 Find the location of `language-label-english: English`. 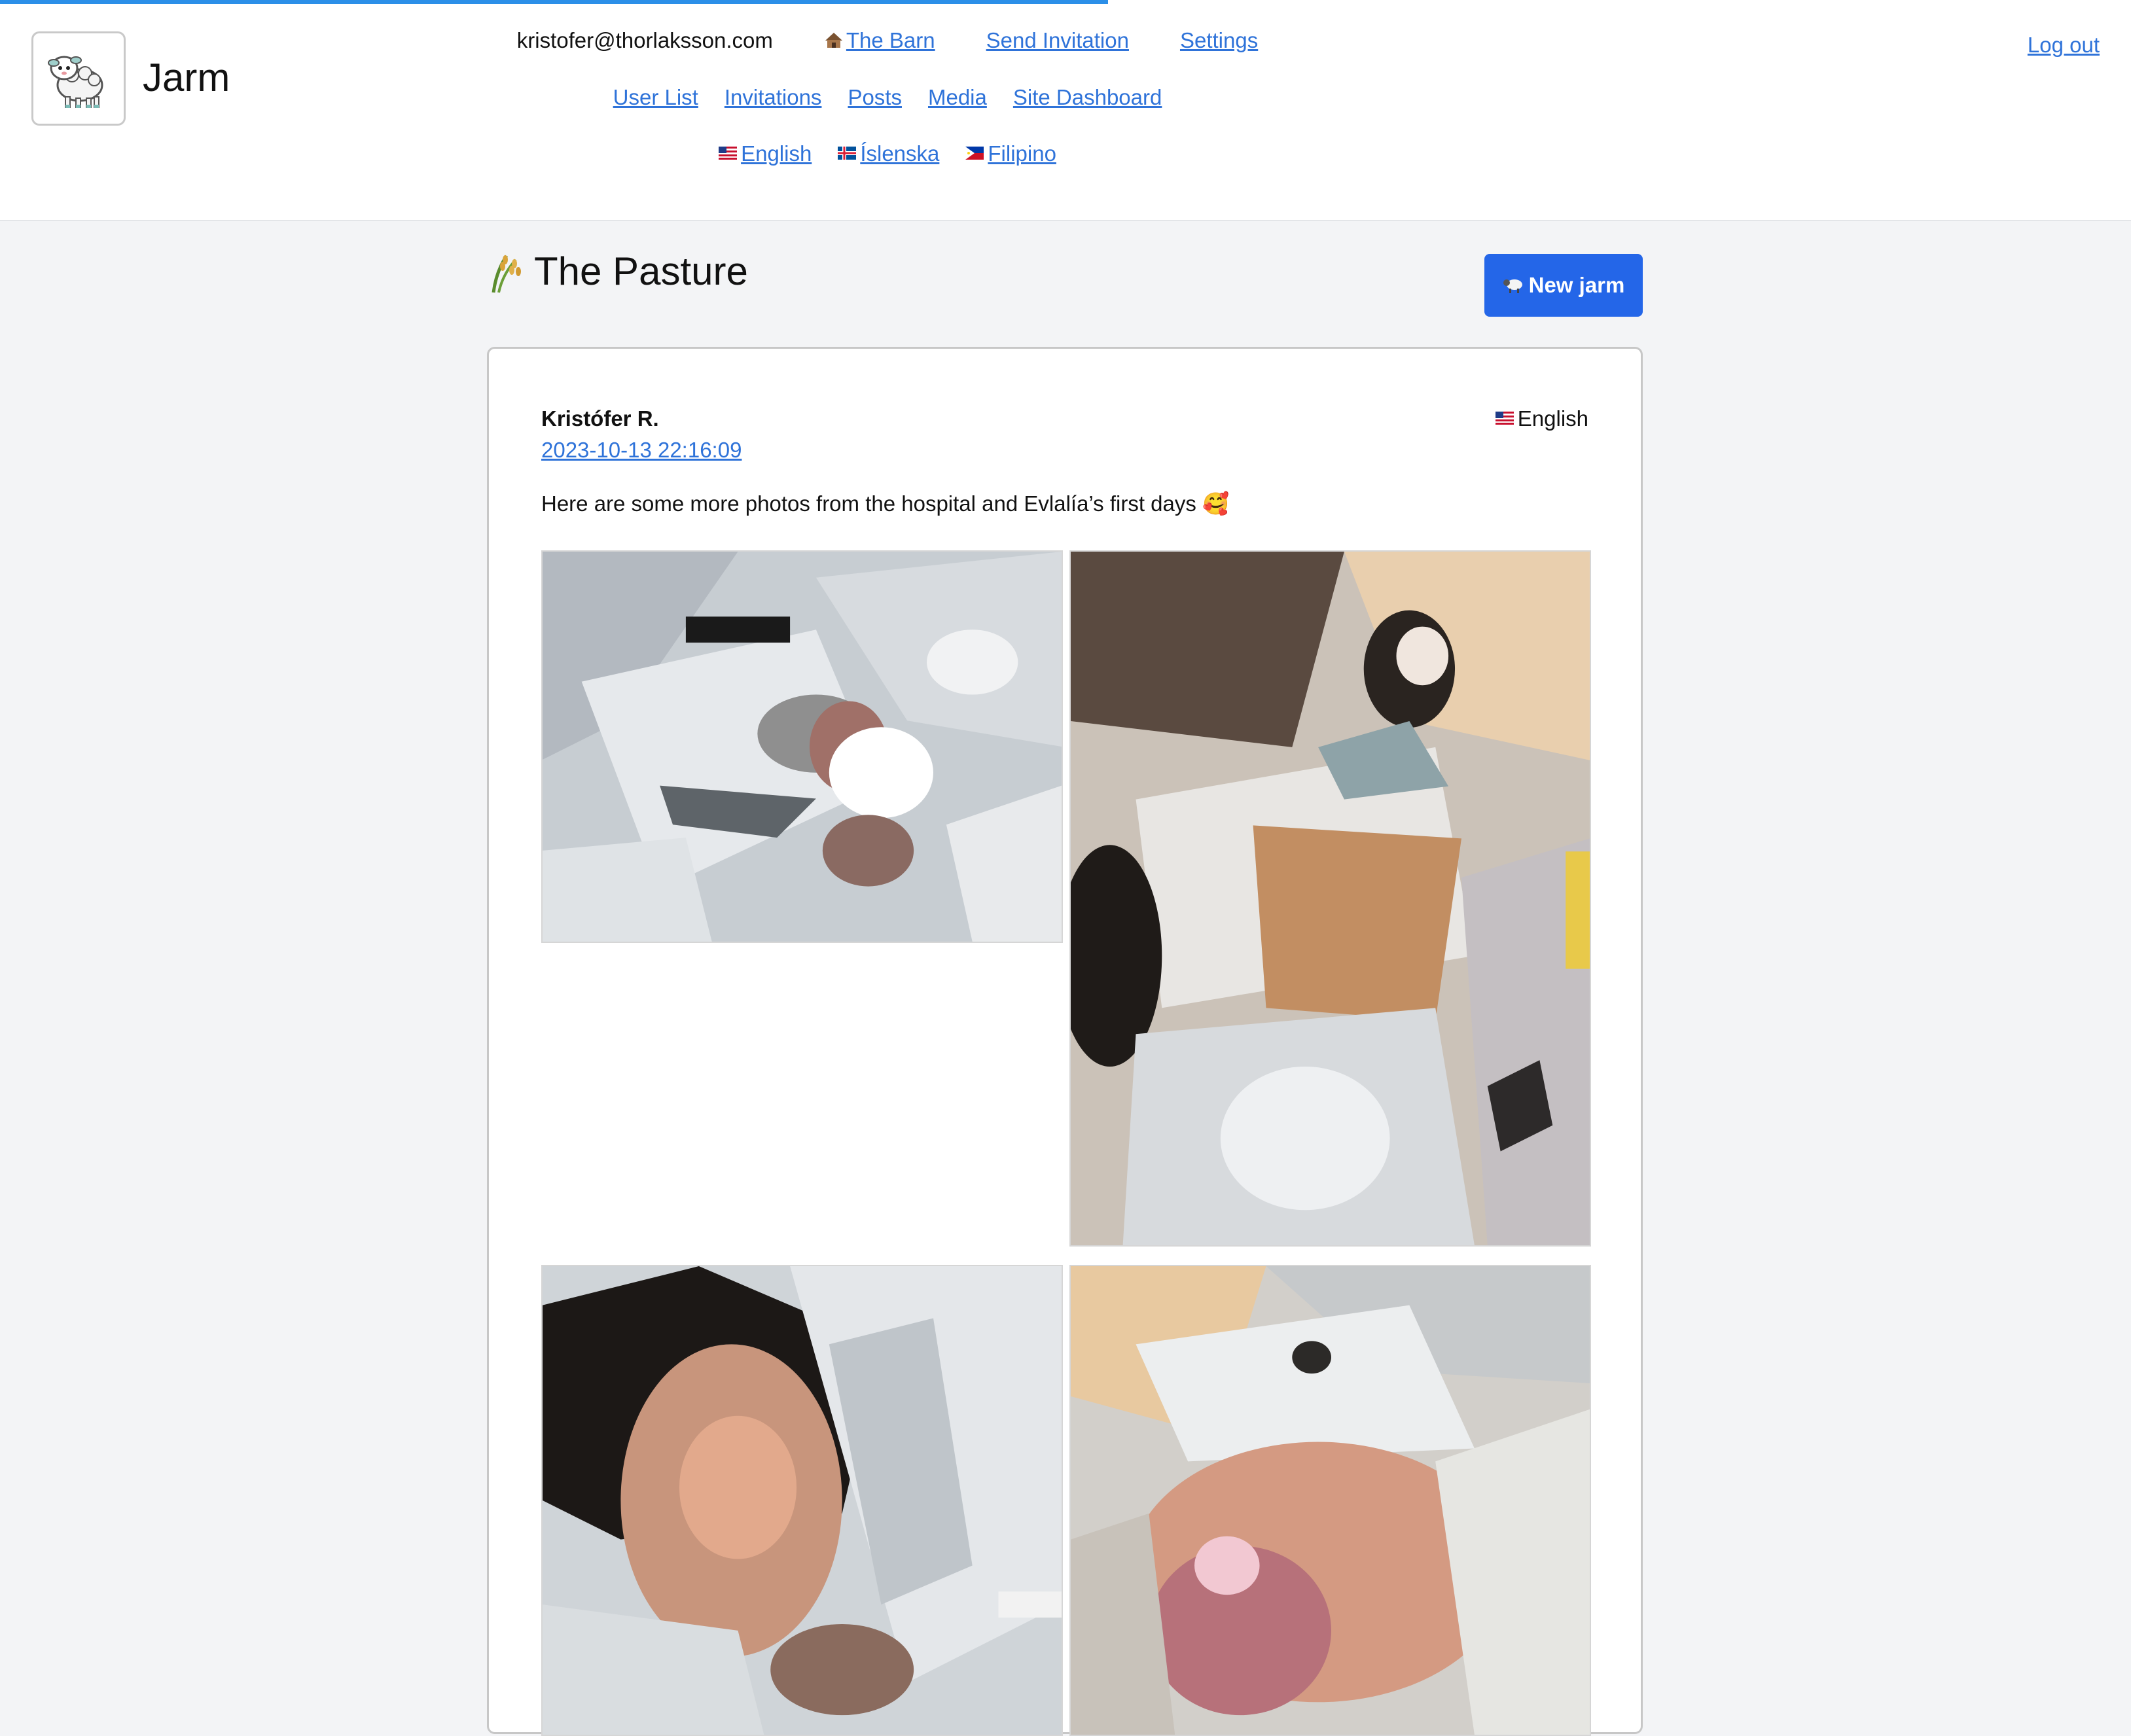

language-label-english: English is located at coordinates (776, 153).